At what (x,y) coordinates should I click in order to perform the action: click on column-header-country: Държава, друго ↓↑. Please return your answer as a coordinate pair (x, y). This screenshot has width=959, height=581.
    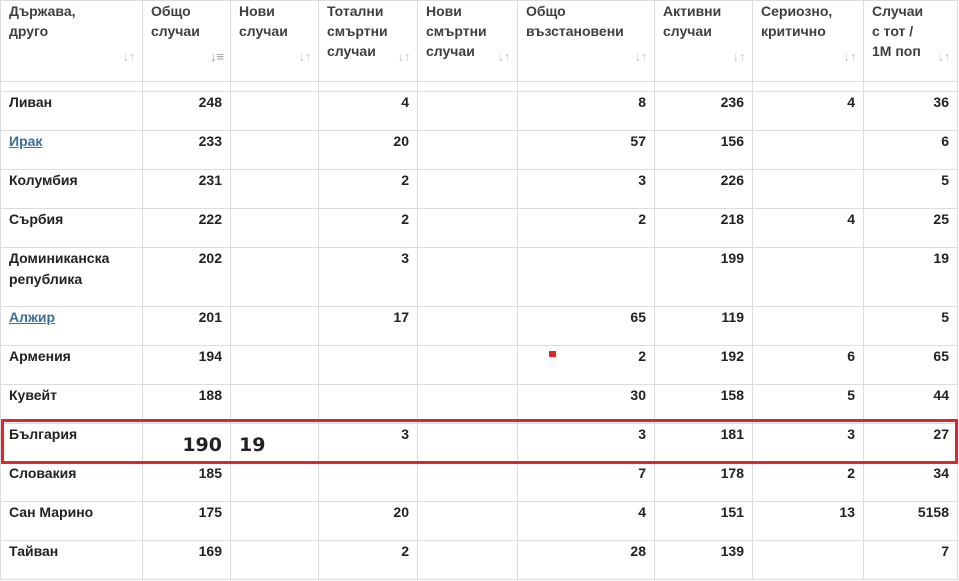
    Looking at the image, I should click on (71, 41).